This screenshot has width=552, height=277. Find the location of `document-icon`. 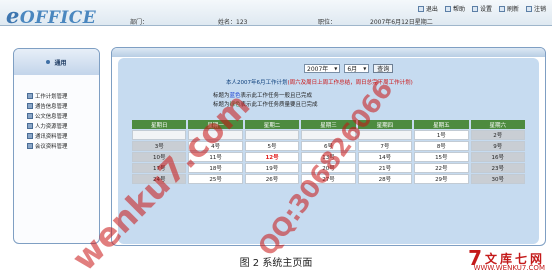

document-icon is located at coordinates (30, 116).